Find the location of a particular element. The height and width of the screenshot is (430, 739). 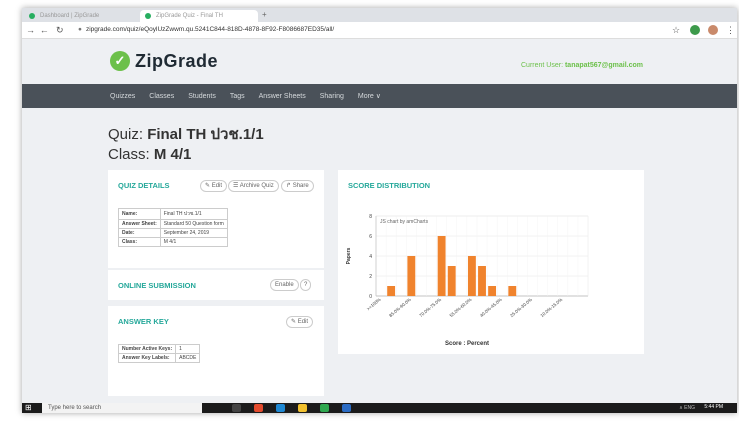

table-row: Date: September 24, 2019 is located at coordinates (173, 233).